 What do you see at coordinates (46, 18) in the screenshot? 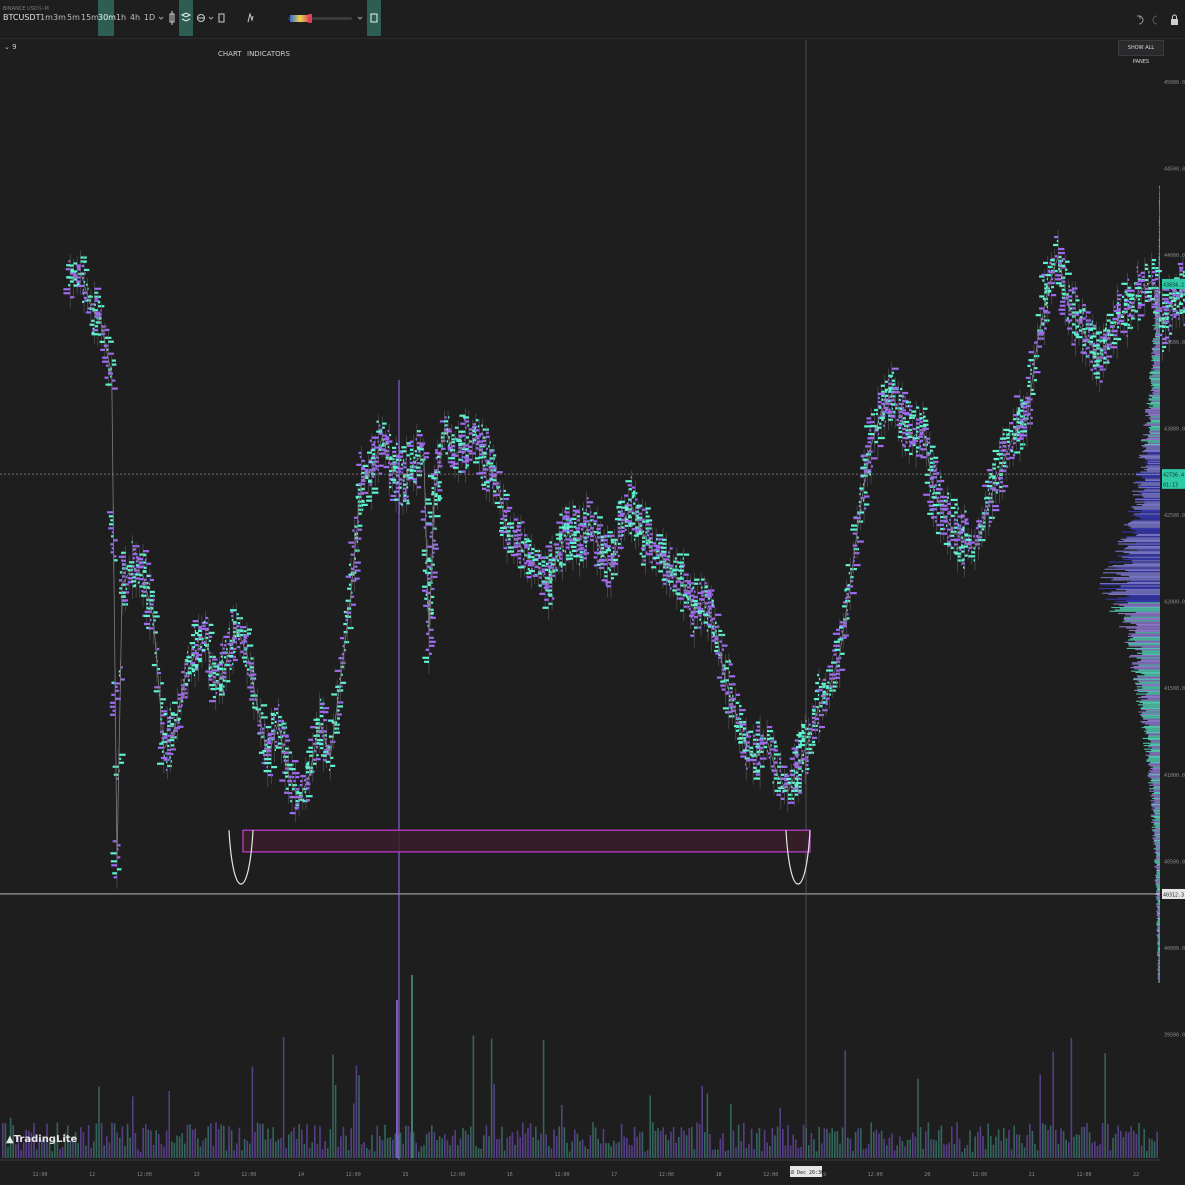
I see `timeframe-1m: 1m` at bounding box center [46, 18].